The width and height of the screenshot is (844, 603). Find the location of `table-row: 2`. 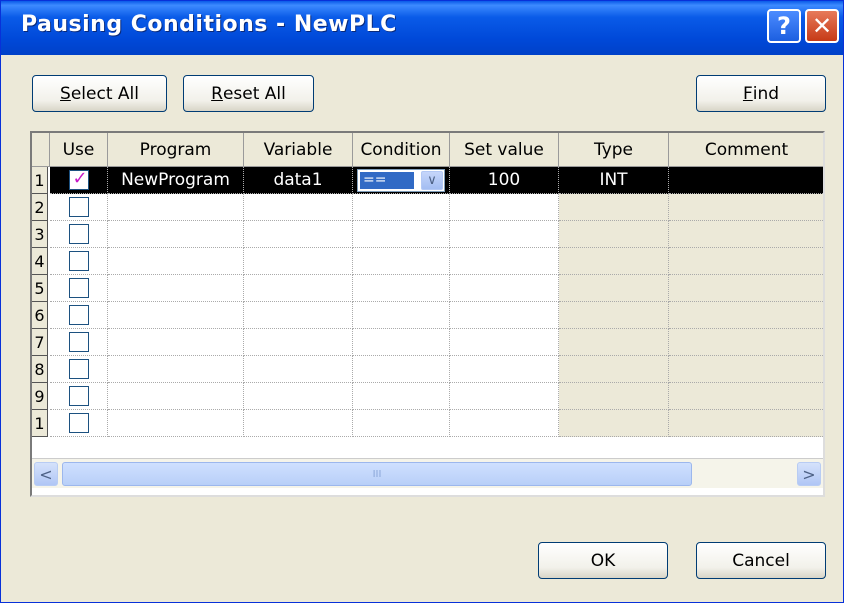

table-row: 2 is located at coordinates (427, 207).